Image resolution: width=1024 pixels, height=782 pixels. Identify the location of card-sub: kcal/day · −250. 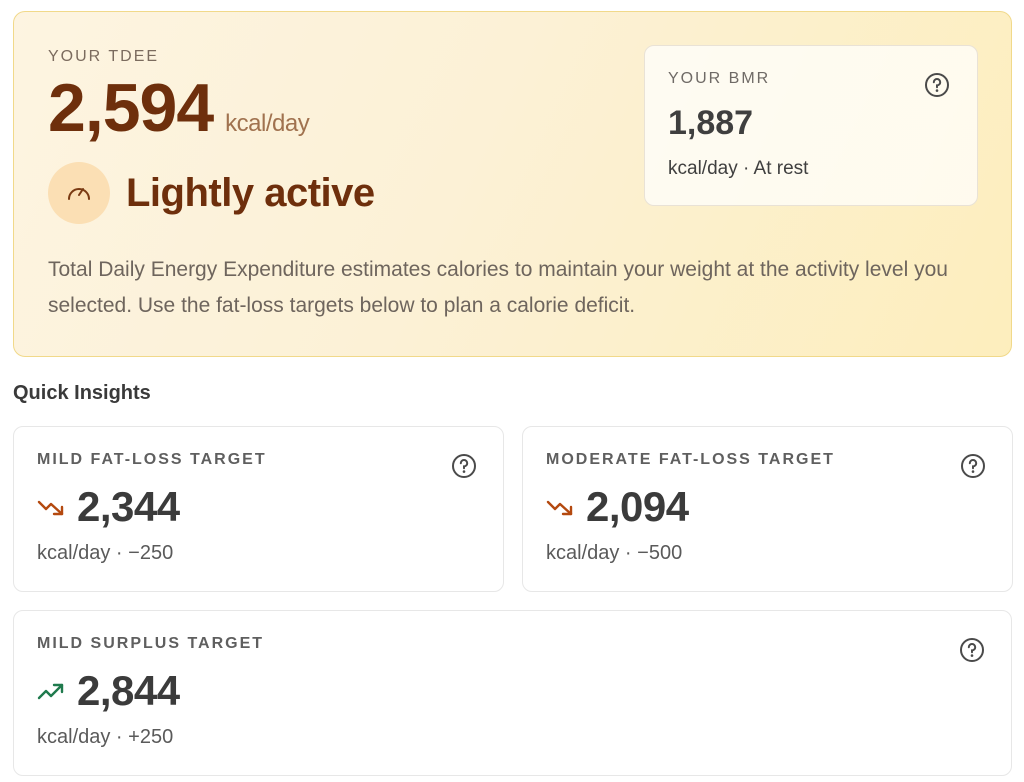
(105, 553).